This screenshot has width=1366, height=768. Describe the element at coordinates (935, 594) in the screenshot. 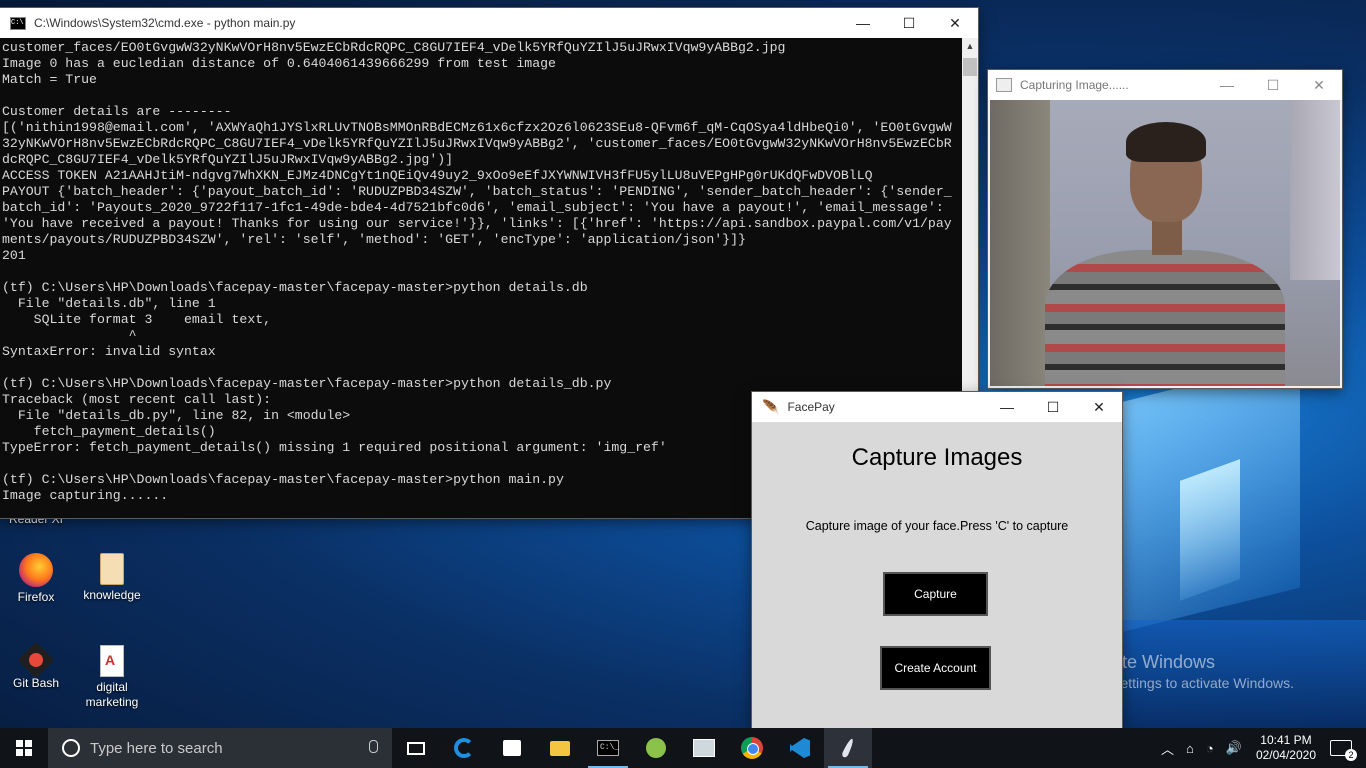

I see `capture-button: Capture` at that location.